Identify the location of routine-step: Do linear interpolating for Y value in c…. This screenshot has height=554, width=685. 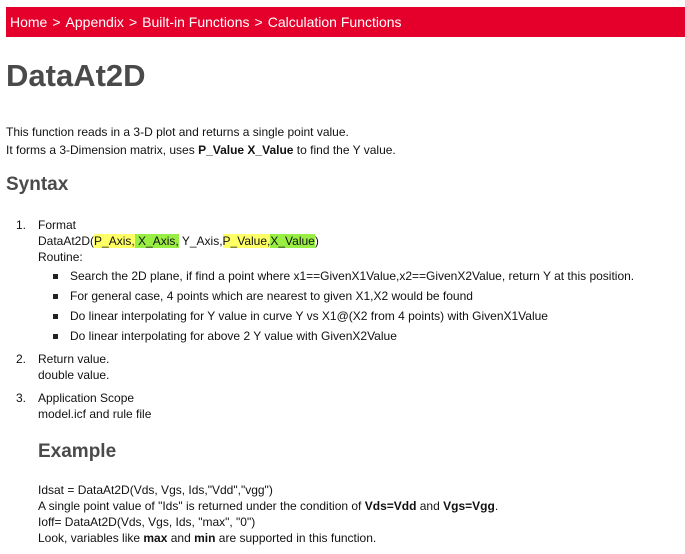
(359, 316).